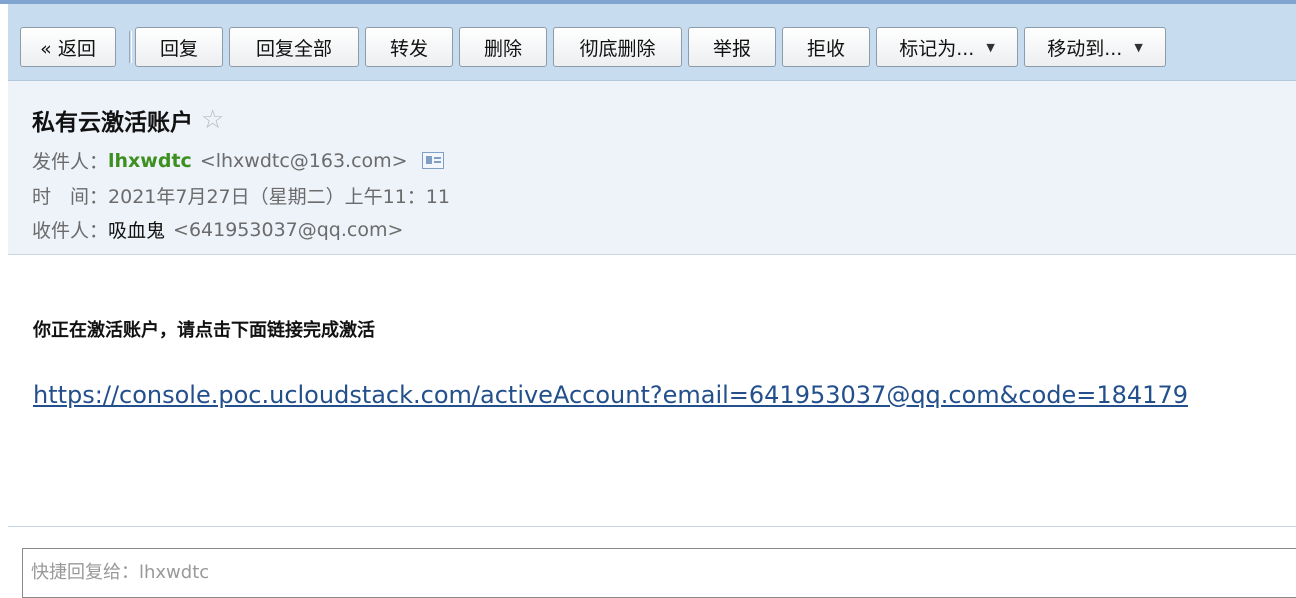 Image resolution: width=1296 pixels, height=598 pixels. I want to click on delete-button: 删除, so click(503, 47).